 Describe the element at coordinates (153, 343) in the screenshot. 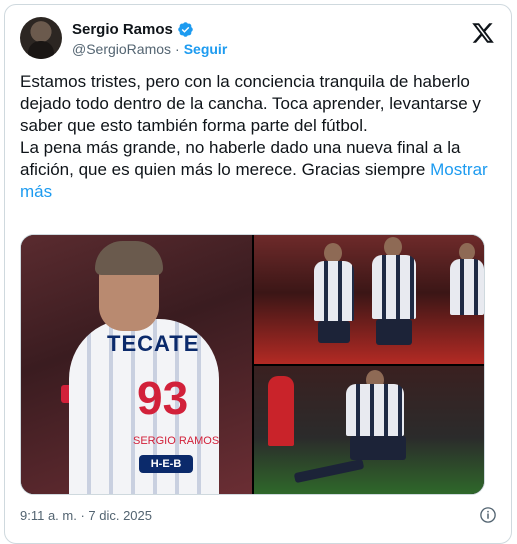

I see `shirt-brand: TECATE` at that location.